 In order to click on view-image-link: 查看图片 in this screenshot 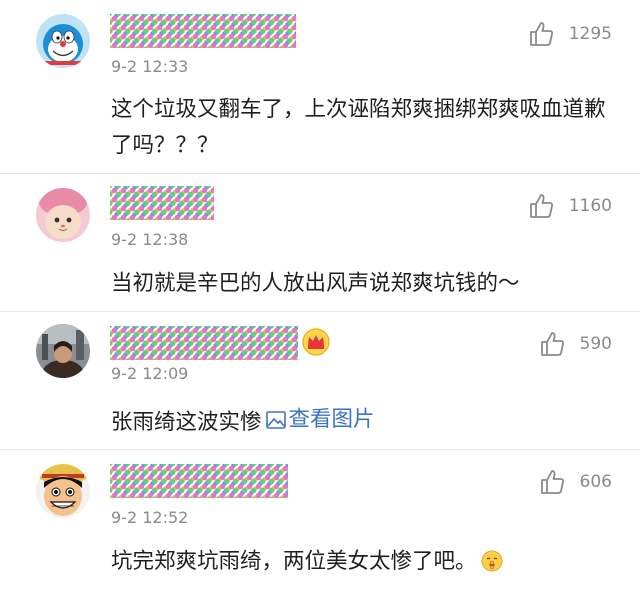, I will do `click(320, 420)`.